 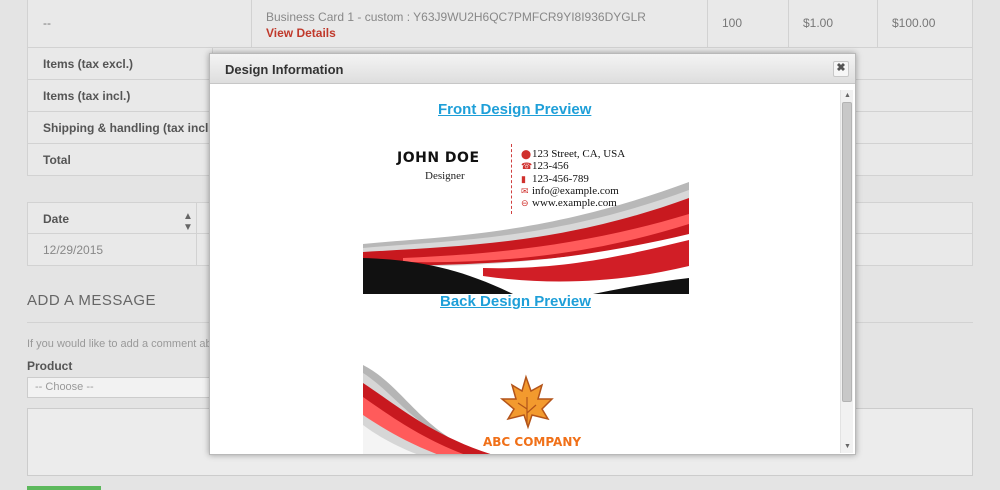 I want to click on card-contact-line: ⊖ www.example.com, so click(x=573, y=203).